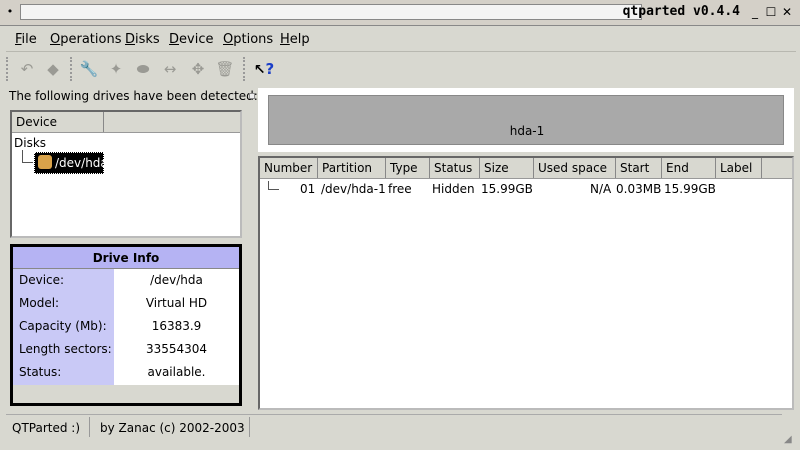  Describe the element at coordinates (133, 96) in the screenshot. I see `detected-drives-label: The following drives have been detected:` at that location.